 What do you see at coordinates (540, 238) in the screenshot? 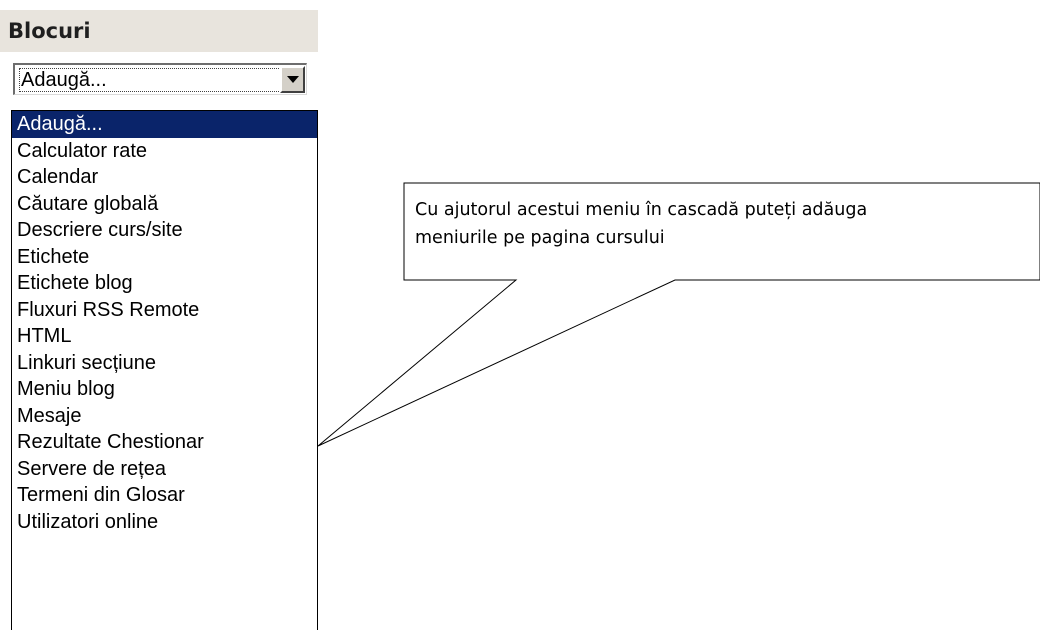
I see `callout-line: meniurile pe pagina cursului` at bounding box center [540, 238].